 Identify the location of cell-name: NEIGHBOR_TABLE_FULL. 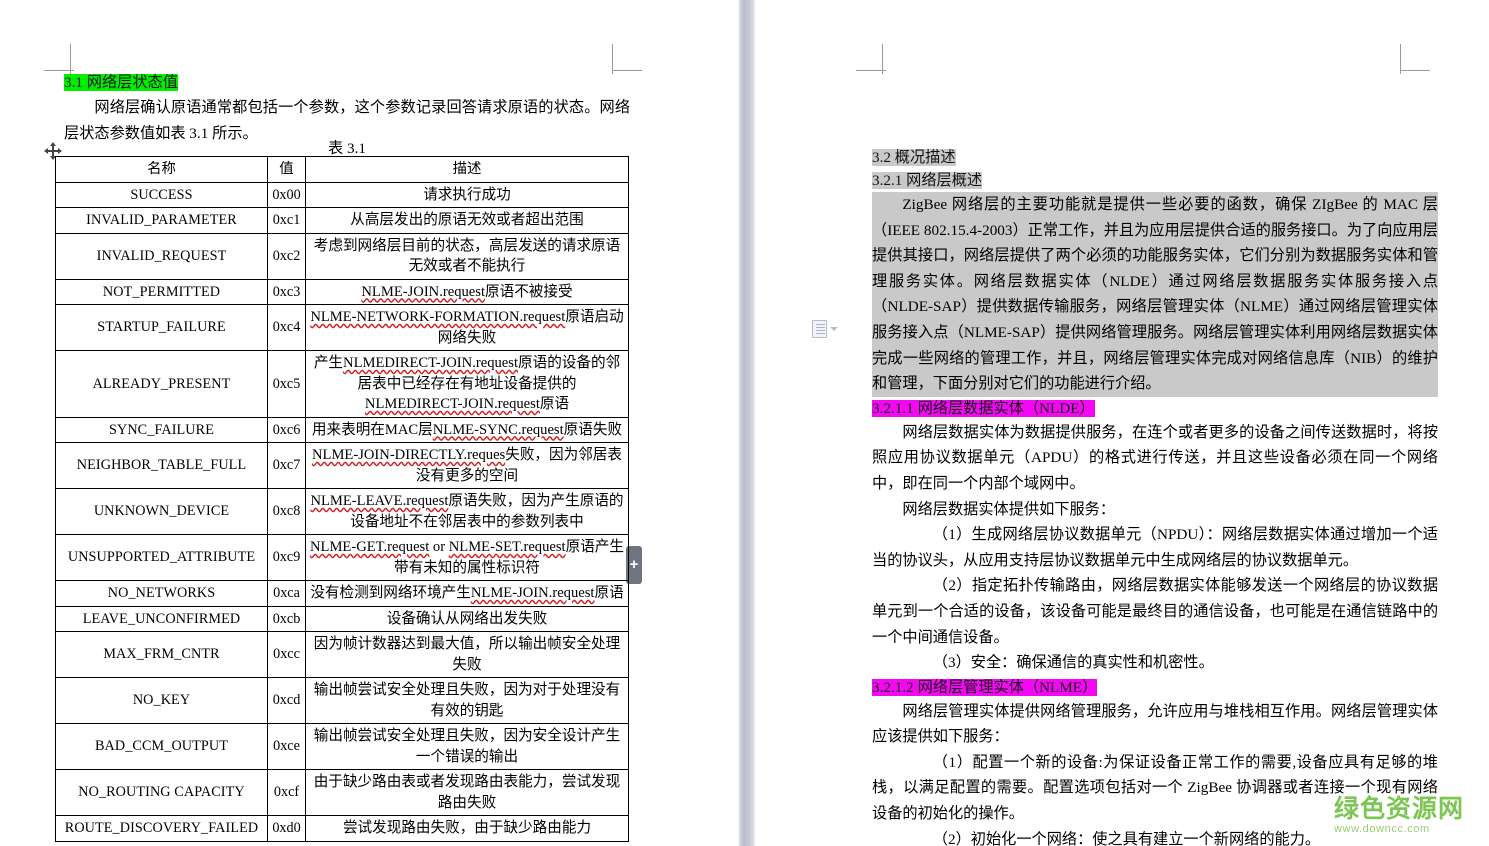
(161, 465).